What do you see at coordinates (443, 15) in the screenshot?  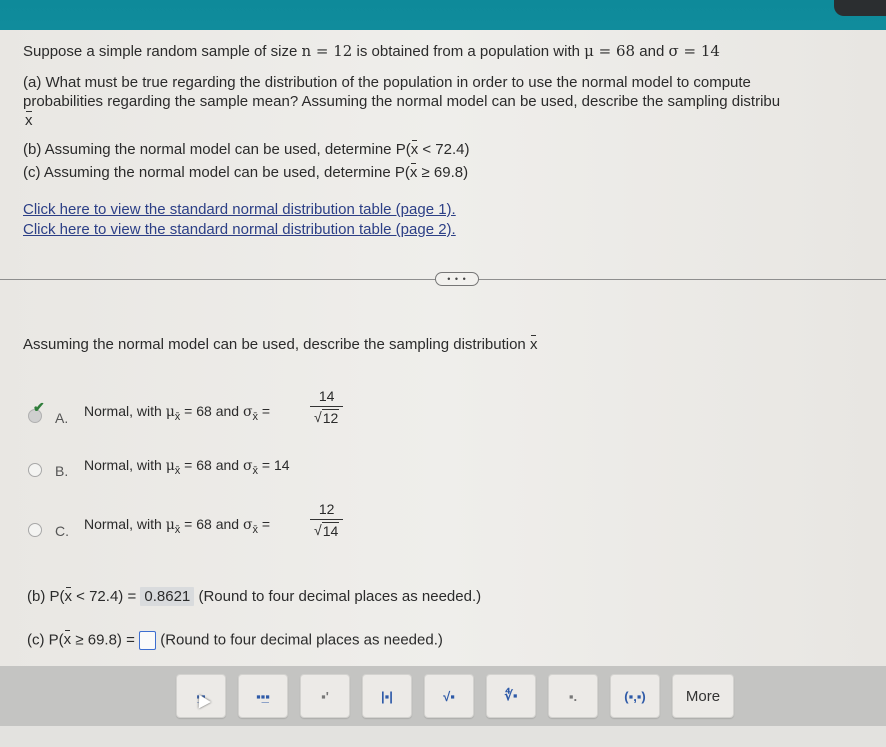 I see `top-bar` at bounding box center [443, 15].